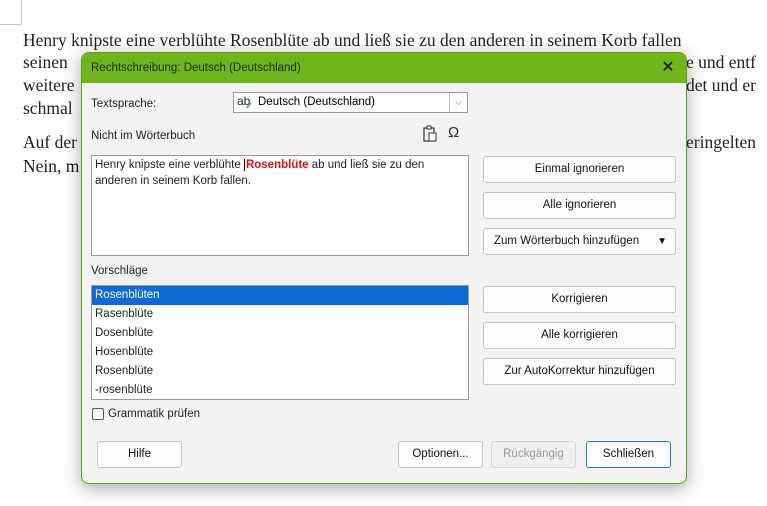  I want to click on suggestions-label: Vorschläge, so click(119, 271).